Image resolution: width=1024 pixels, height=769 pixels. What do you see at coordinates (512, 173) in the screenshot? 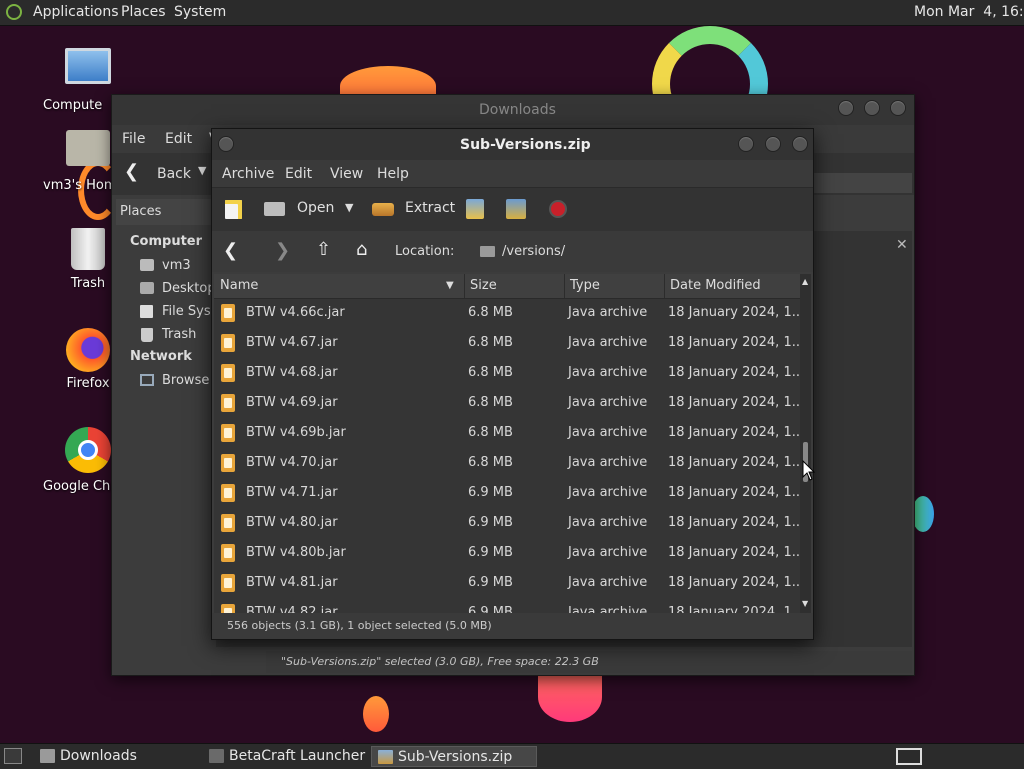
I see `archive-menubar: Archive Edit View Help` at bounding box center [512, 173].